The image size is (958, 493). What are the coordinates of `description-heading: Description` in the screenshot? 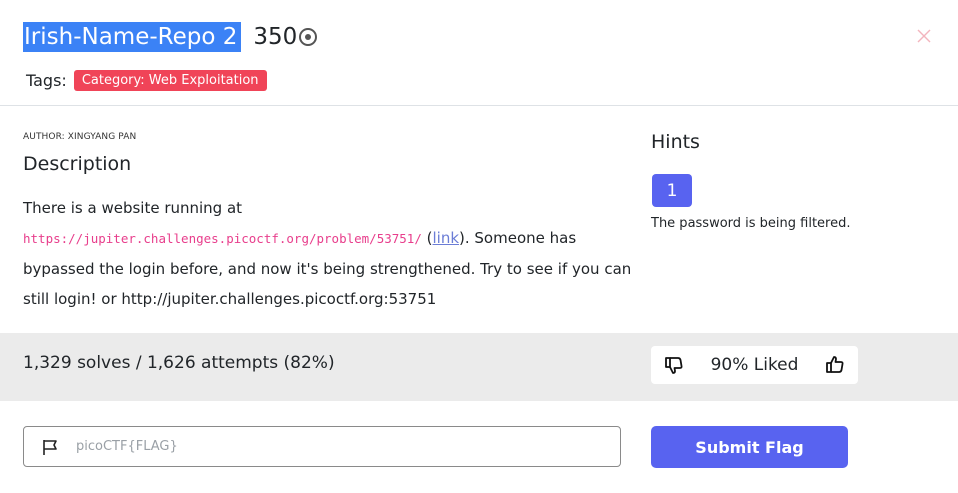 It's located at (77, 164).